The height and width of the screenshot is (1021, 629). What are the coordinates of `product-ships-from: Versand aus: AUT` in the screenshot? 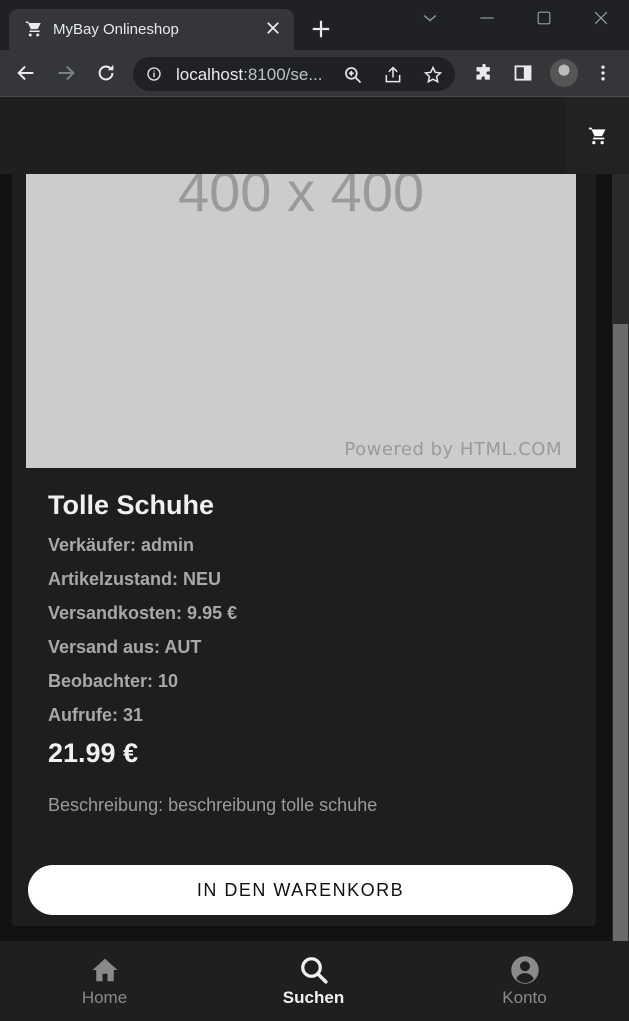 It's located at (125, 647).